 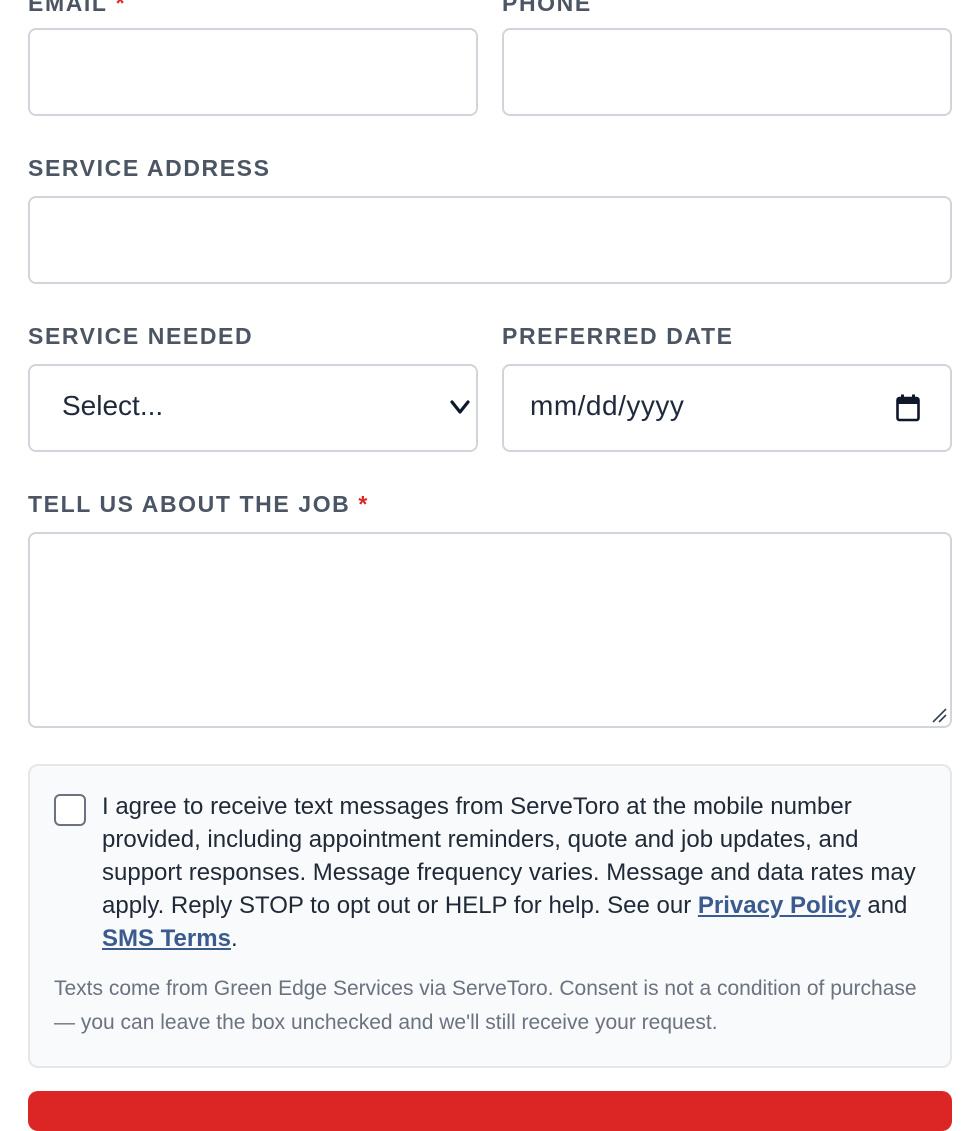 What do you see at coordinates (490, 1111) in the screenshot?
I see `submit-button` at bounding box center [490, 1111].